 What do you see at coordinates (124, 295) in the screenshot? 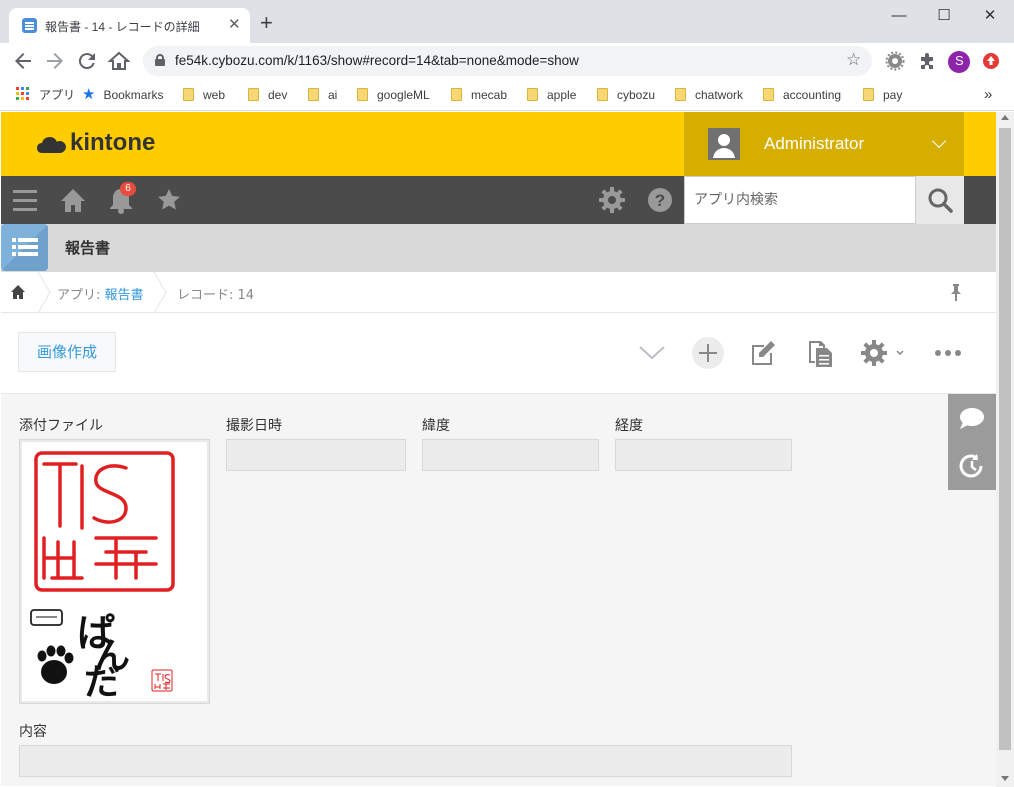
I see `breadcrumb-app-link: 報告書` at bounding box center [124, 295].